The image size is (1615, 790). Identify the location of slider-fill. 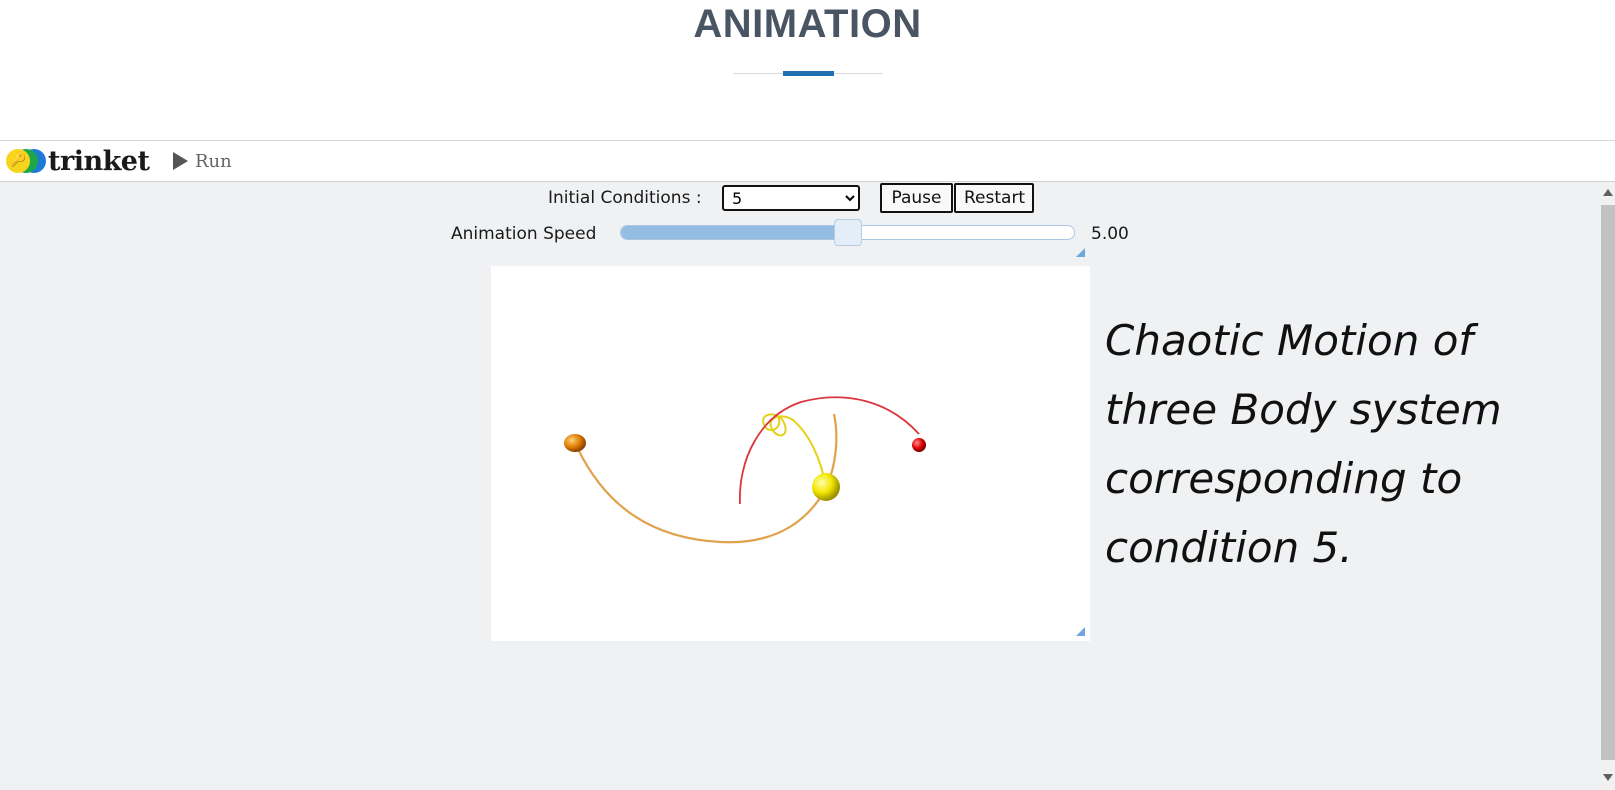
(734, 232).